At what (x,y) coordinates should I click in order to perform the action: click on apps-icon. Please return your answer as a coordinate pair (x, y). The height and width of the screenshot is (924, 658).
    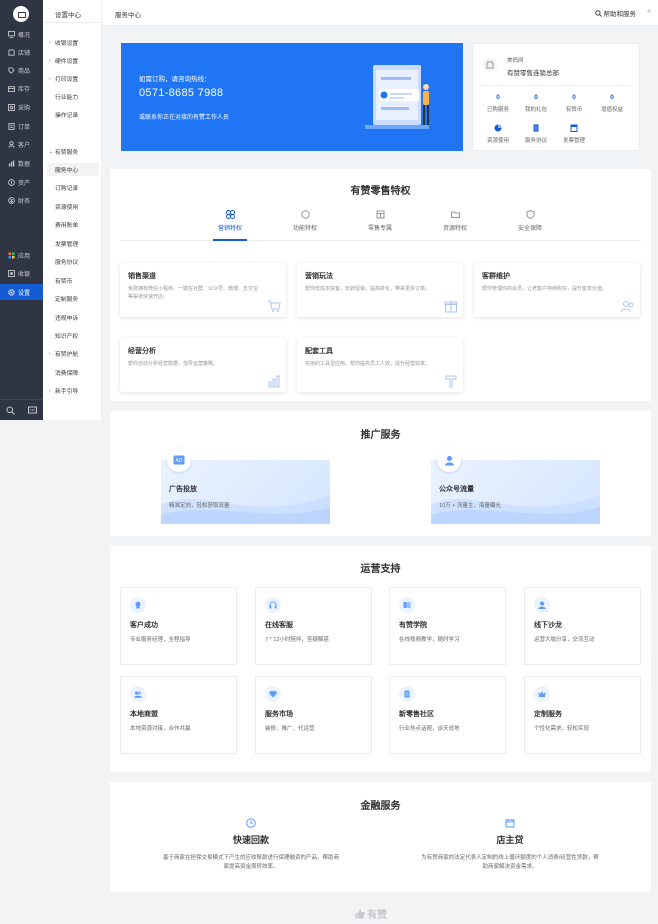
    Looking at the image, I should click on (11, 255).